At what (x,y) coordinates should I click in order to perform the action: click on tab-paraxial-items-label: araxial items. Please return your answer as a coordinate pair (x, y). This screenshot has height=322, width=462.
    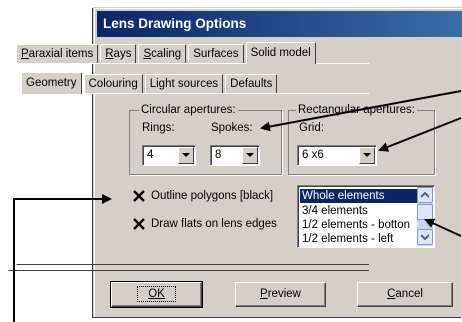
    Looking at the image, I should click on (61, 54).